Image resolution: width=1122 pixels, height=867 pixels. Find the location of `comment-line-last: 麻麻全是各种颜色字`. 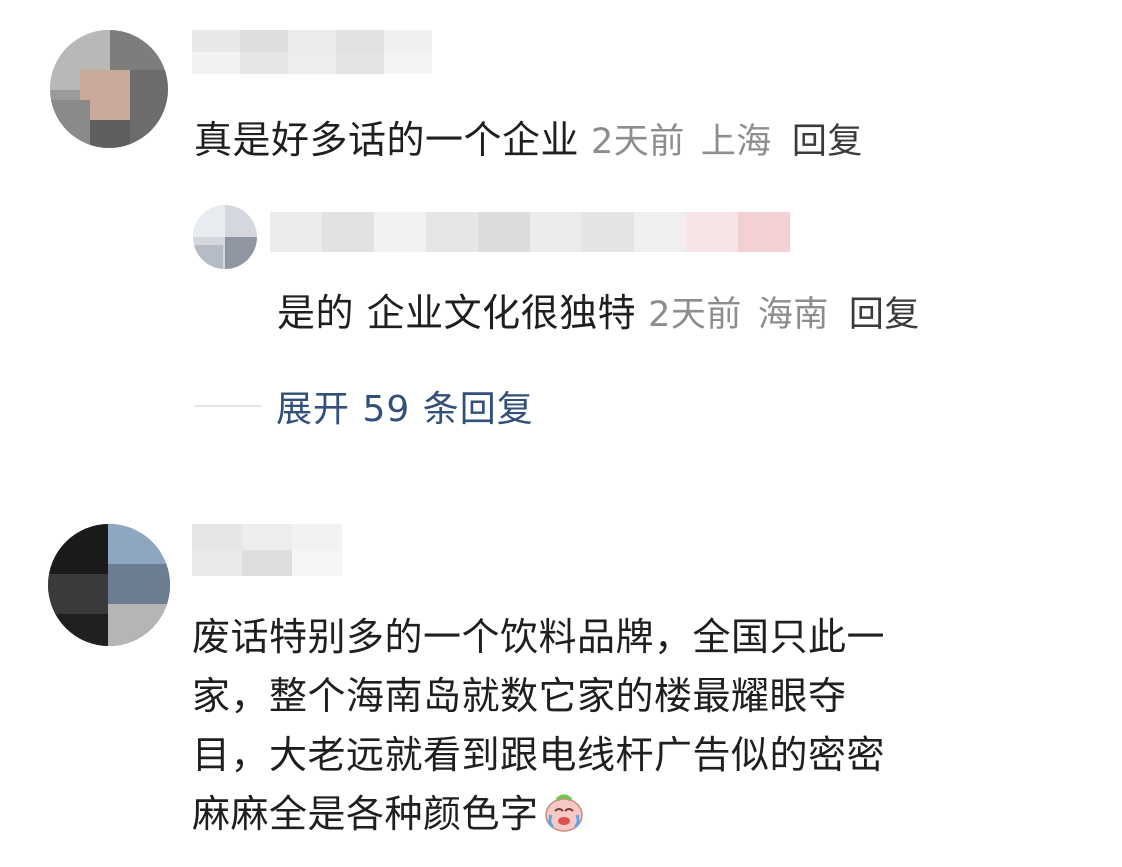

comment-line-last: 麻麻全是各种颜色字 is located at coordinates (538, 814).